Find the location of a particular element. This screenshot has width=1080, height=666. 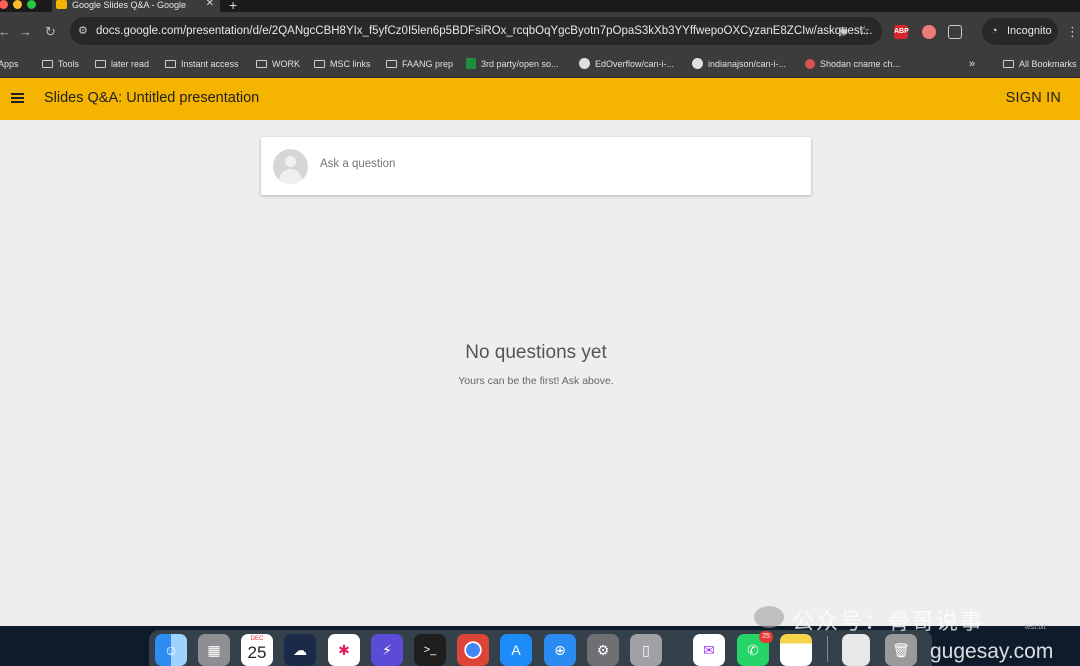

incognito-indicator: ◔ Incognito is located at coordinates (1020, 31).